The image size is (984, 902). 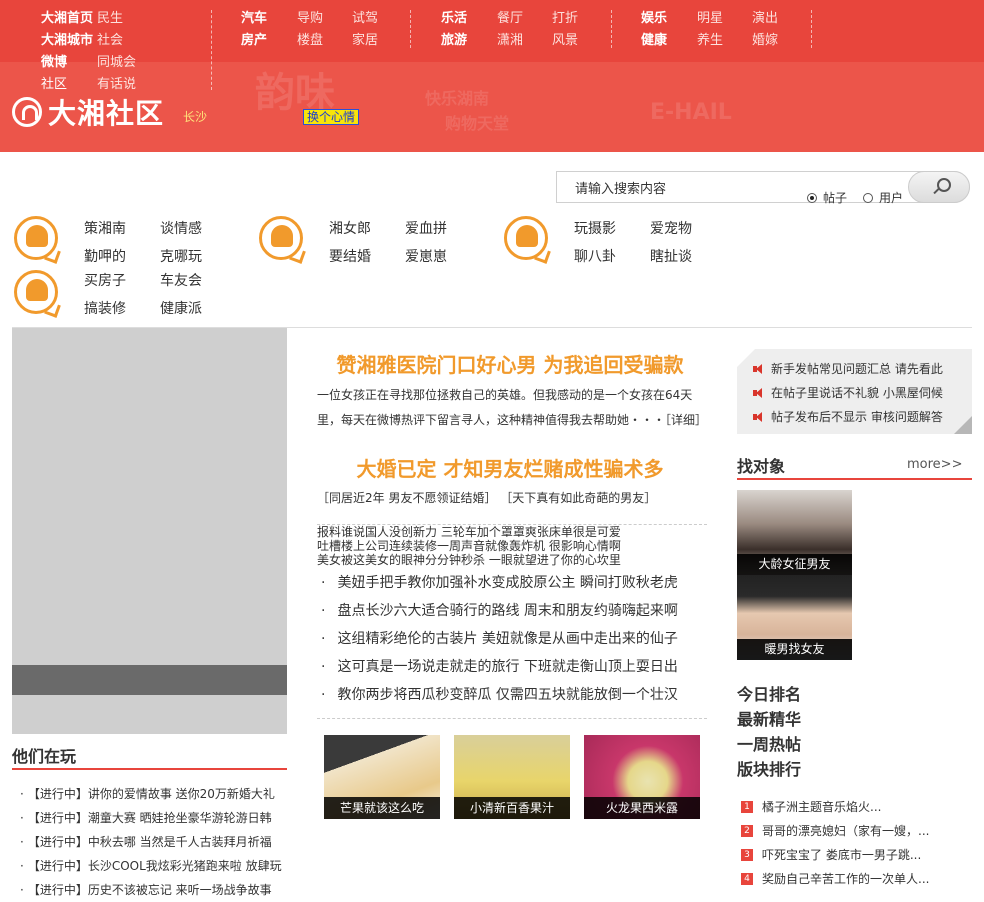 What do you see at coordinates (69, 63) in the screenshot?
I see `nav-link: 微博` at bounding box center [69, 63].